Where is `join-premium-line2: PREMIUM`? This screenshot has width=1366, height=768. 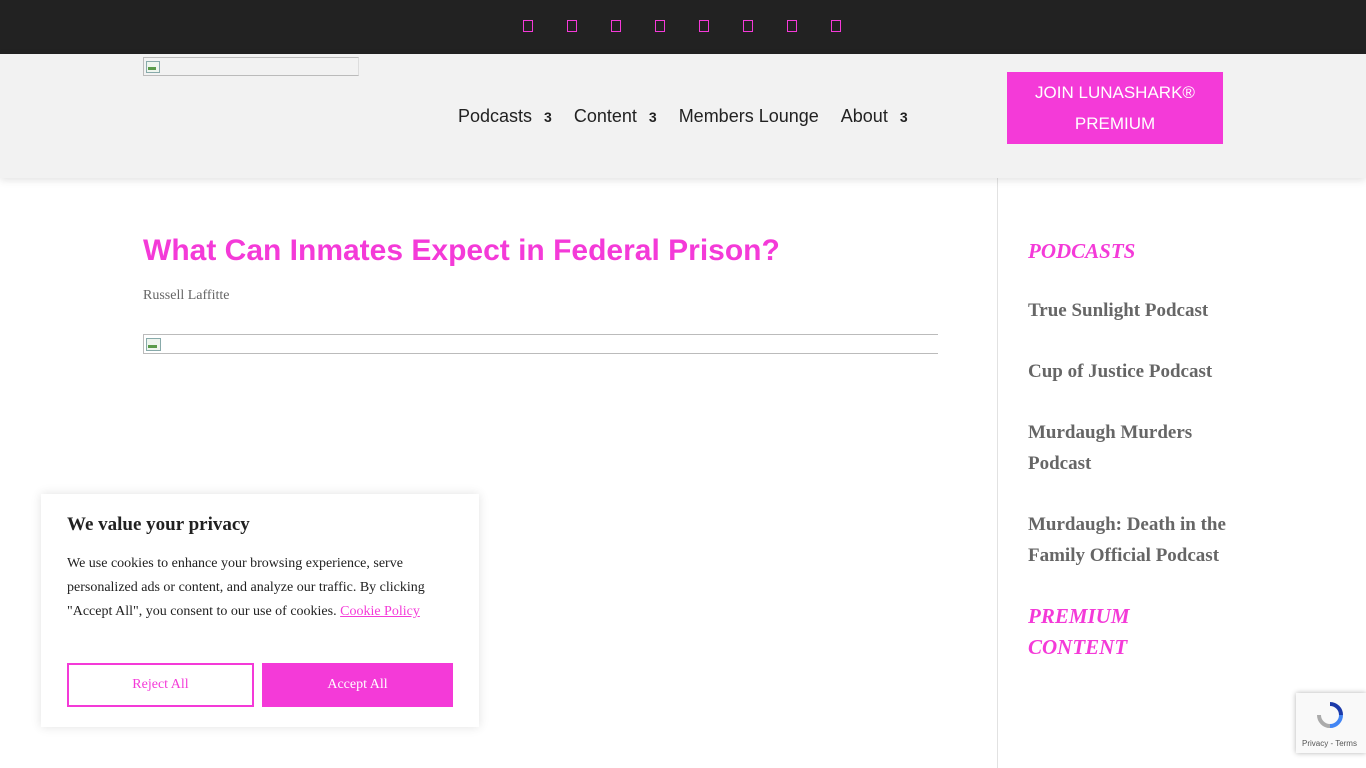
join-premium-line2: PREMIUM is located at coordinates (1115, 123).